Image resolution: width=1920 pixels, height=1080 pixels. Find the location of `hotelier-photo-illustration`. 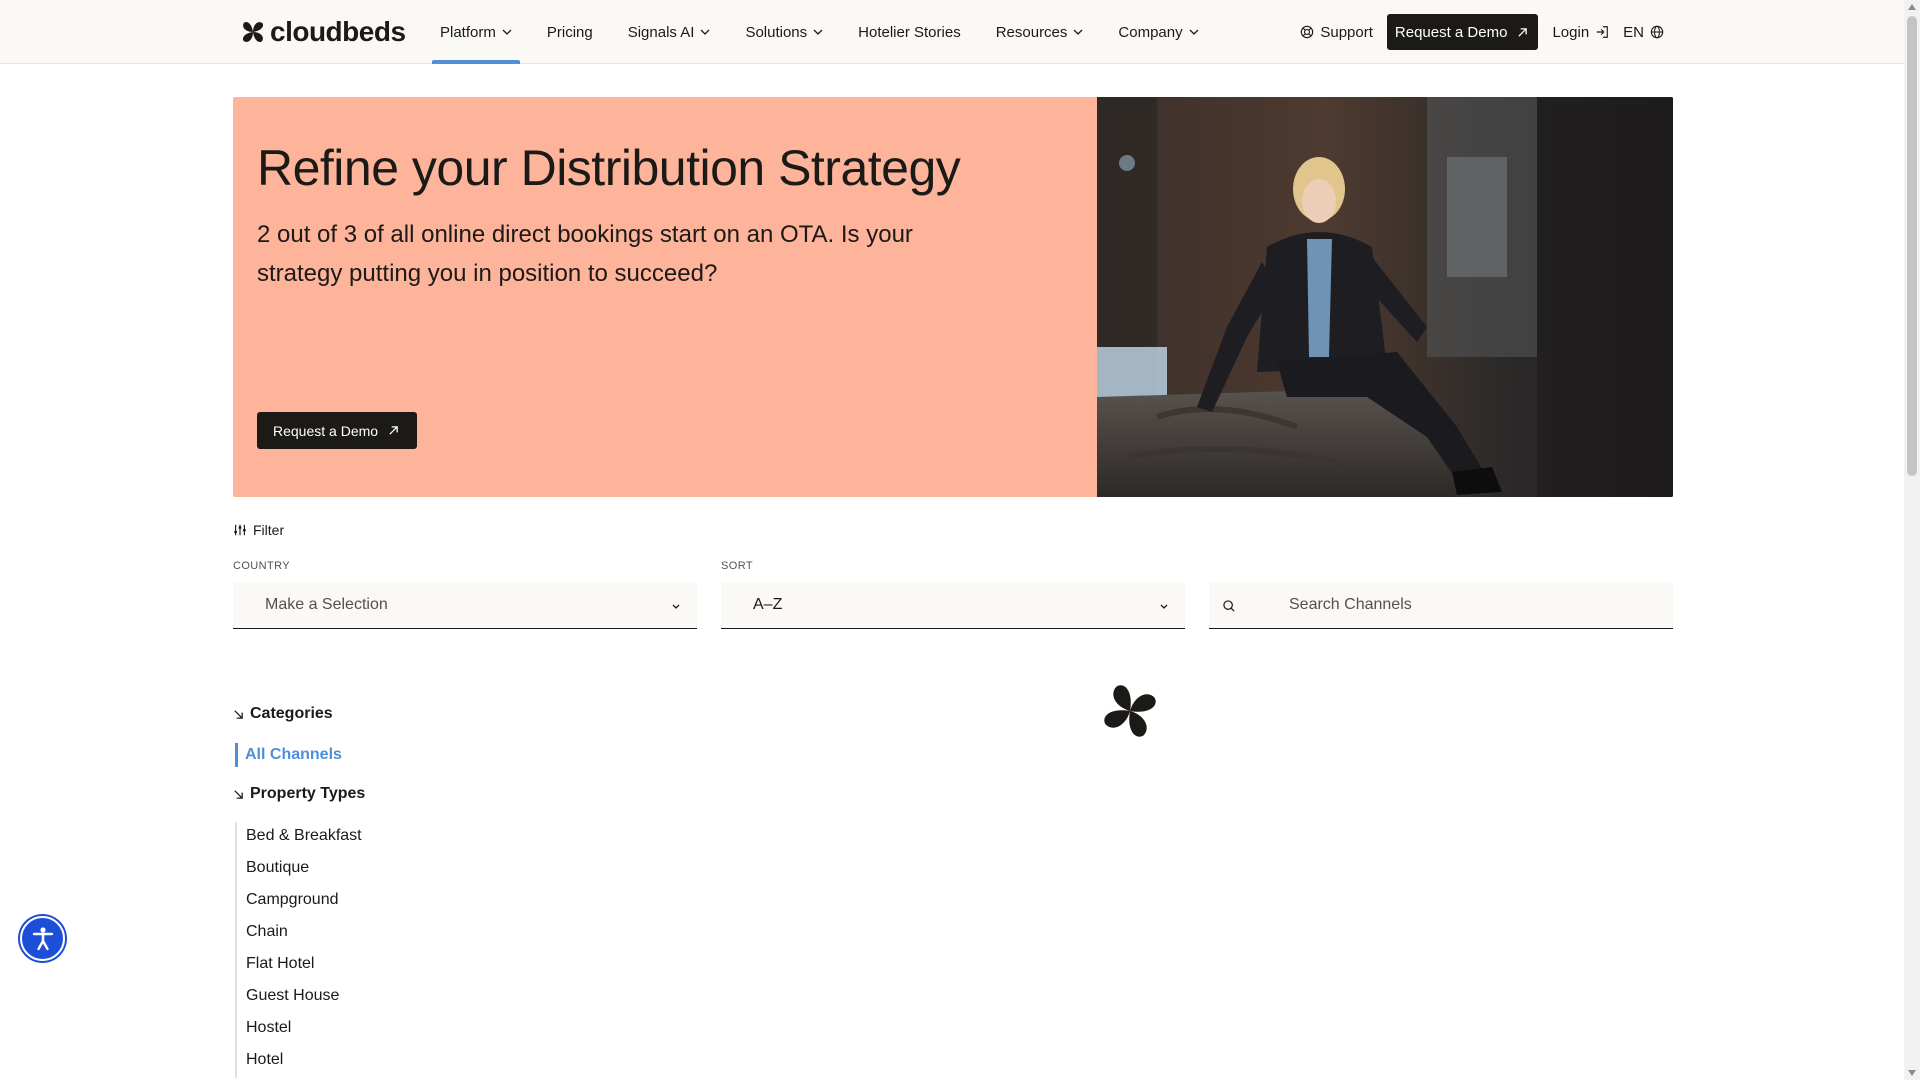

hotelier-photo-illustration is located at coordinates (1385, 297).